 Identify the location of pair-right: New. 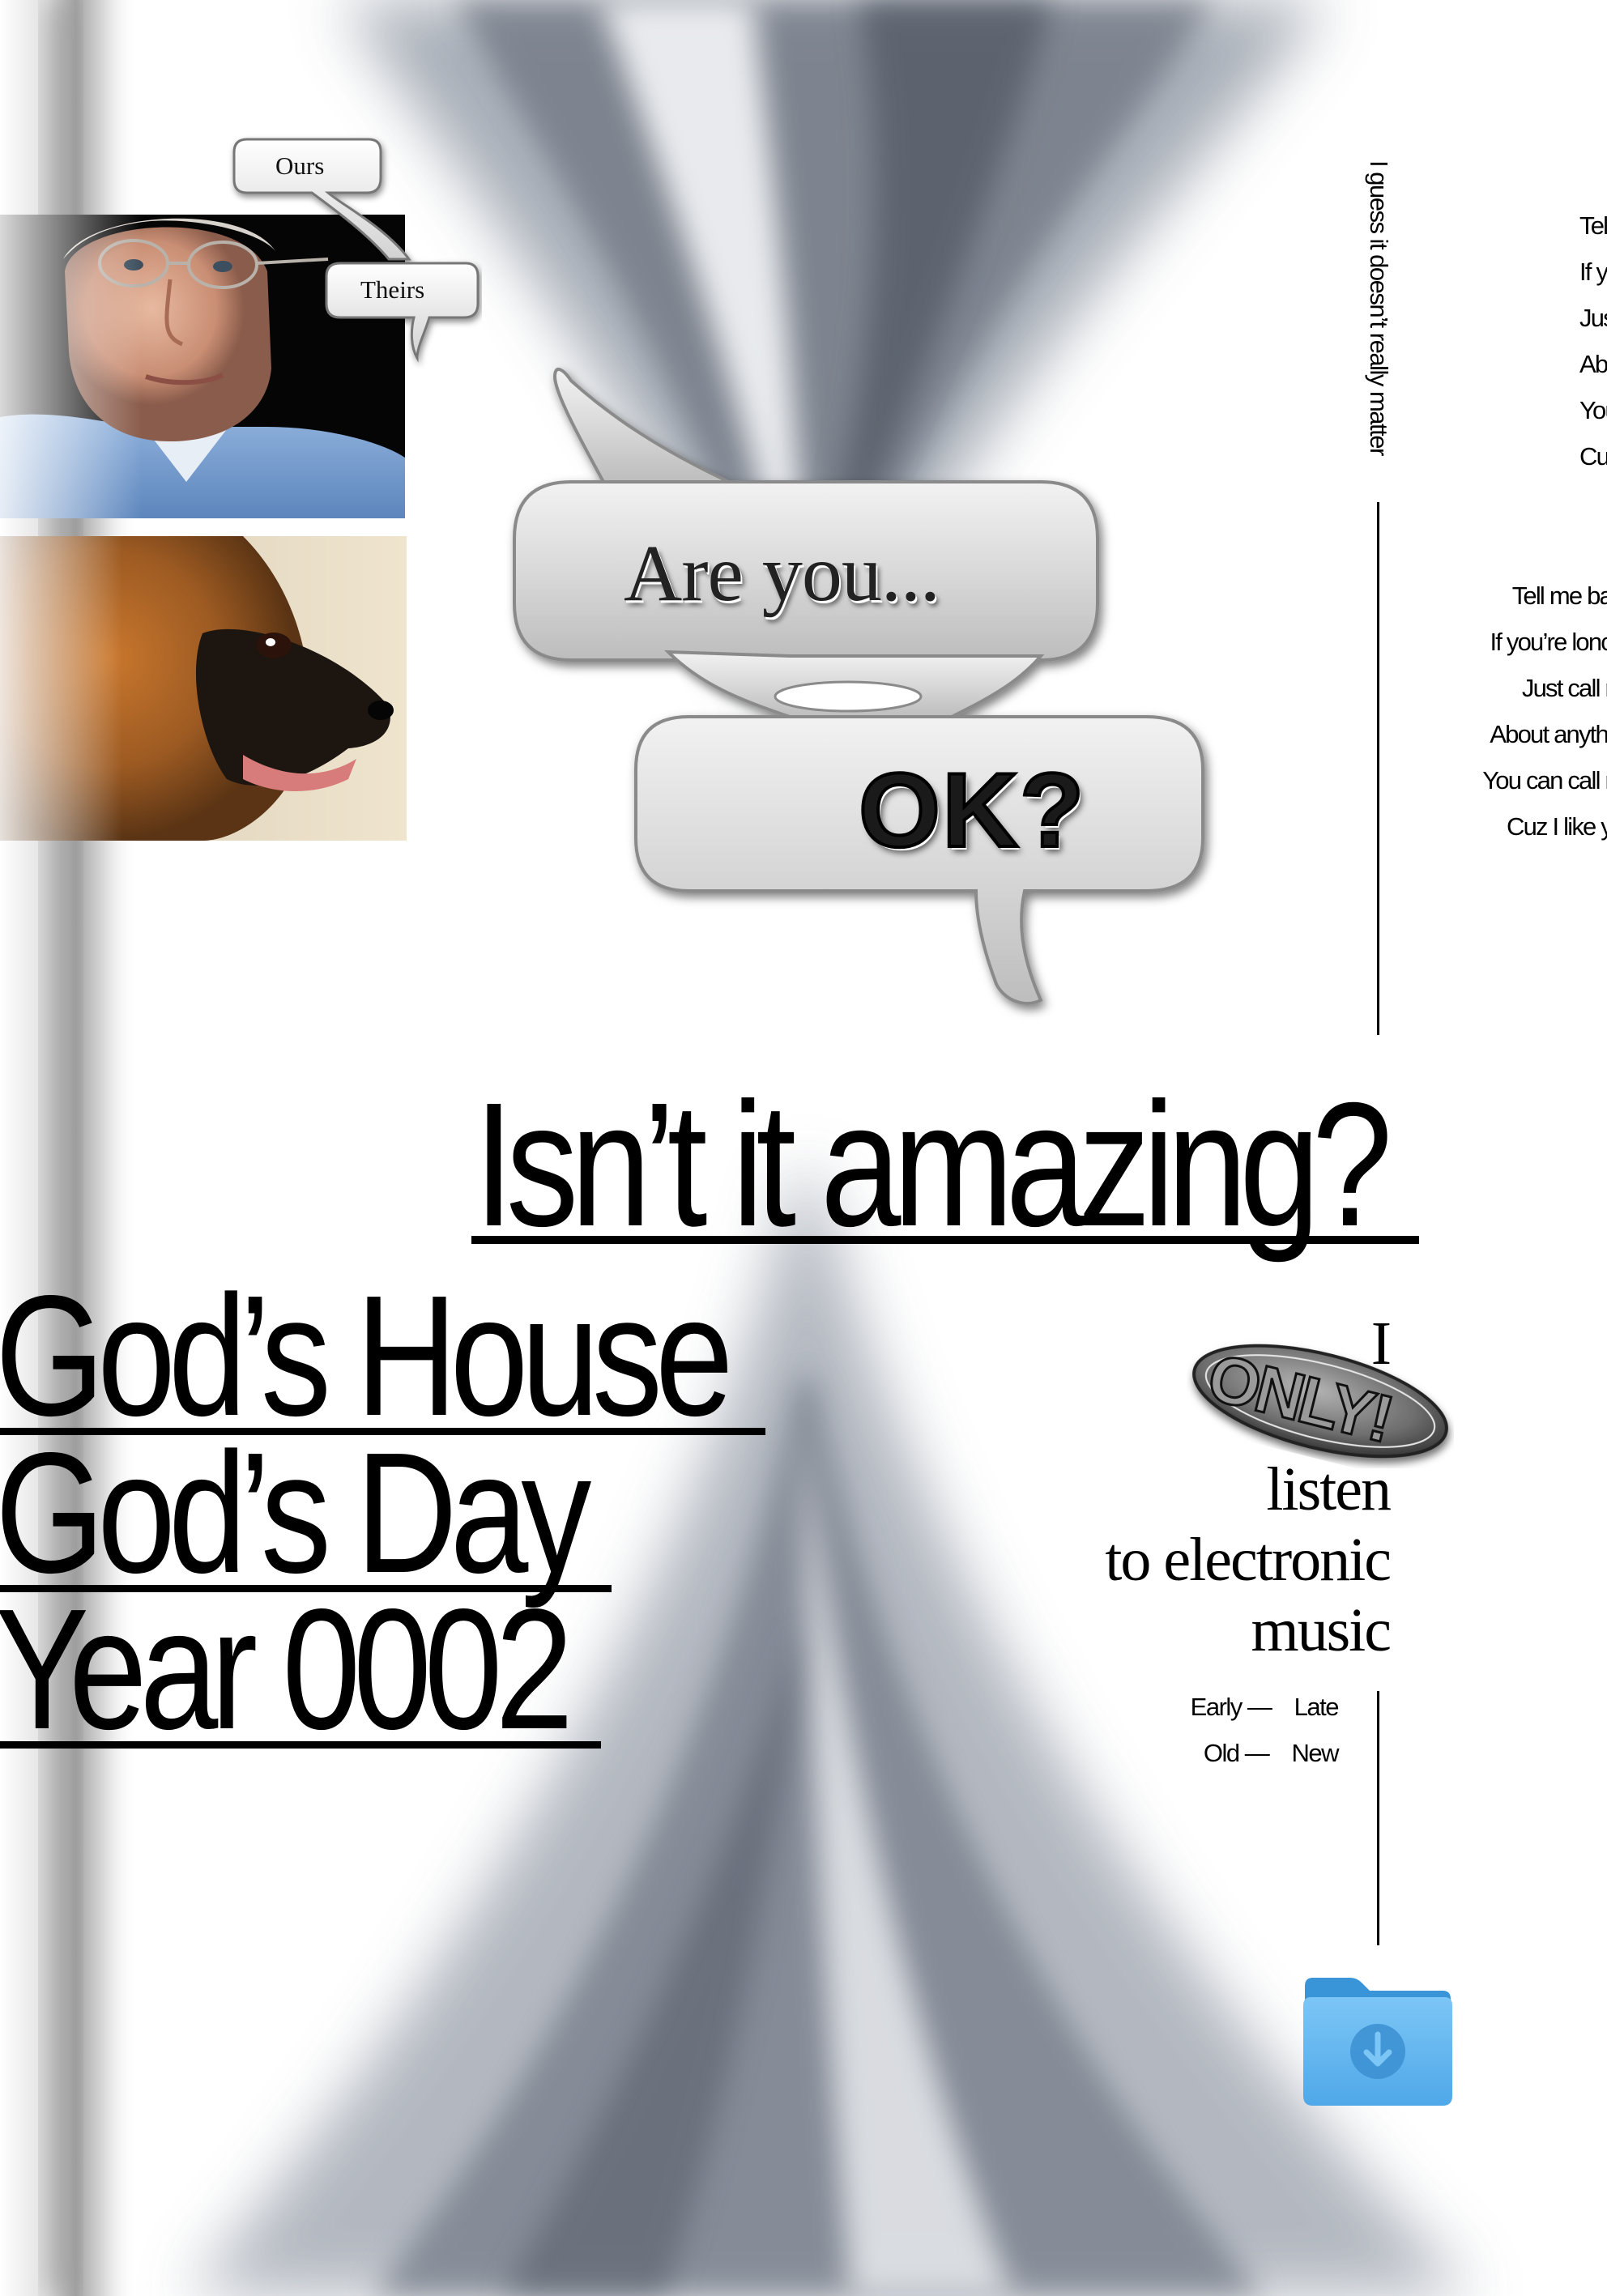
(1315, 1753).